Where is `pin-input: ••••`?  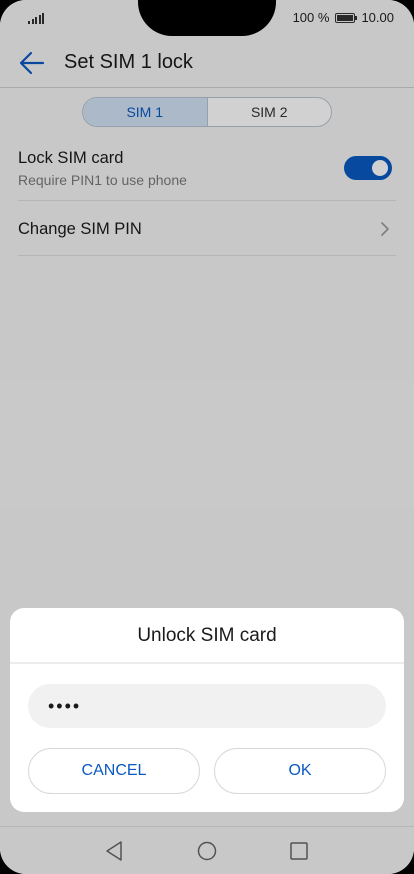
pin-input: •••• is located at coordinates (207, 706).